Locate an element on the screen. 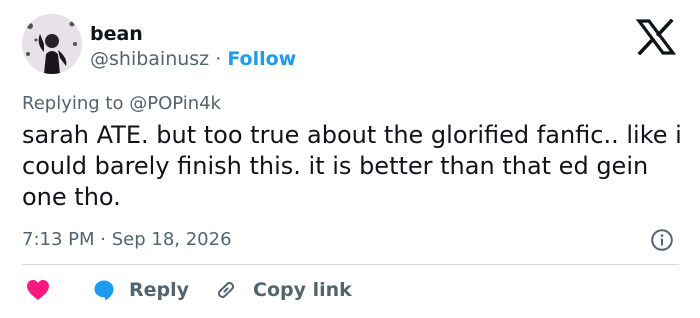  link-icon is located at coordinates (226, 290).